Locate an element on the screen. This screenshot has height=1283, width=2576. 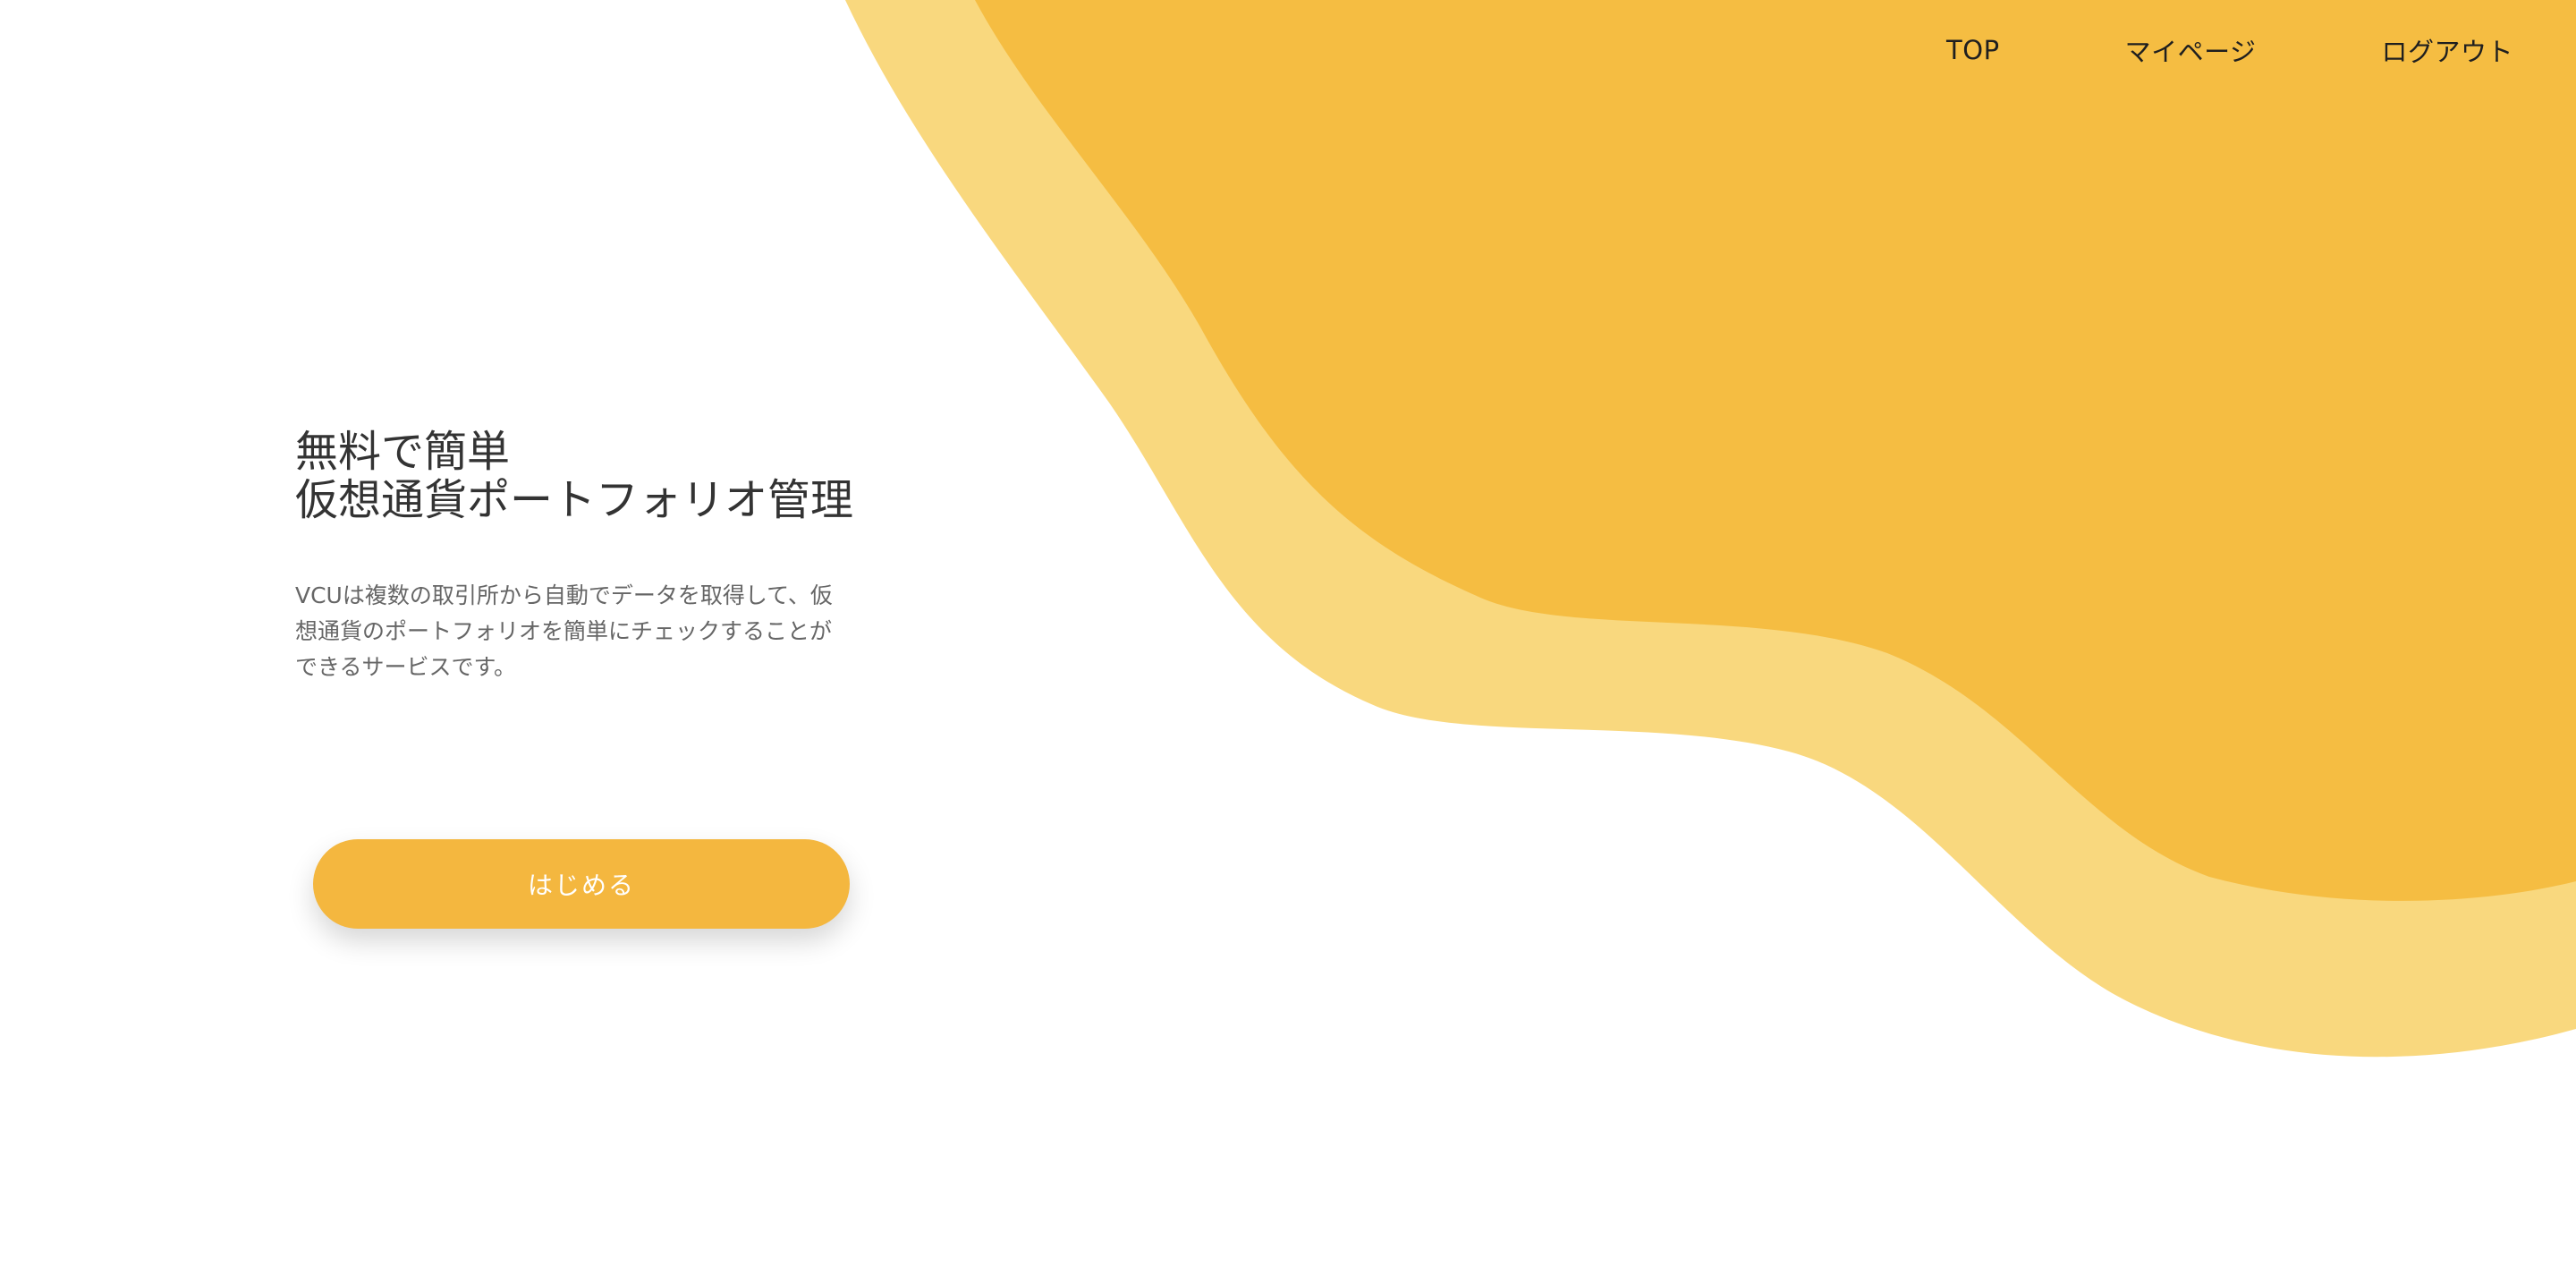
hero-title: 無料で簡単 仮想通貨ポートフォリオ管理 is located at coordinates (608, 476).